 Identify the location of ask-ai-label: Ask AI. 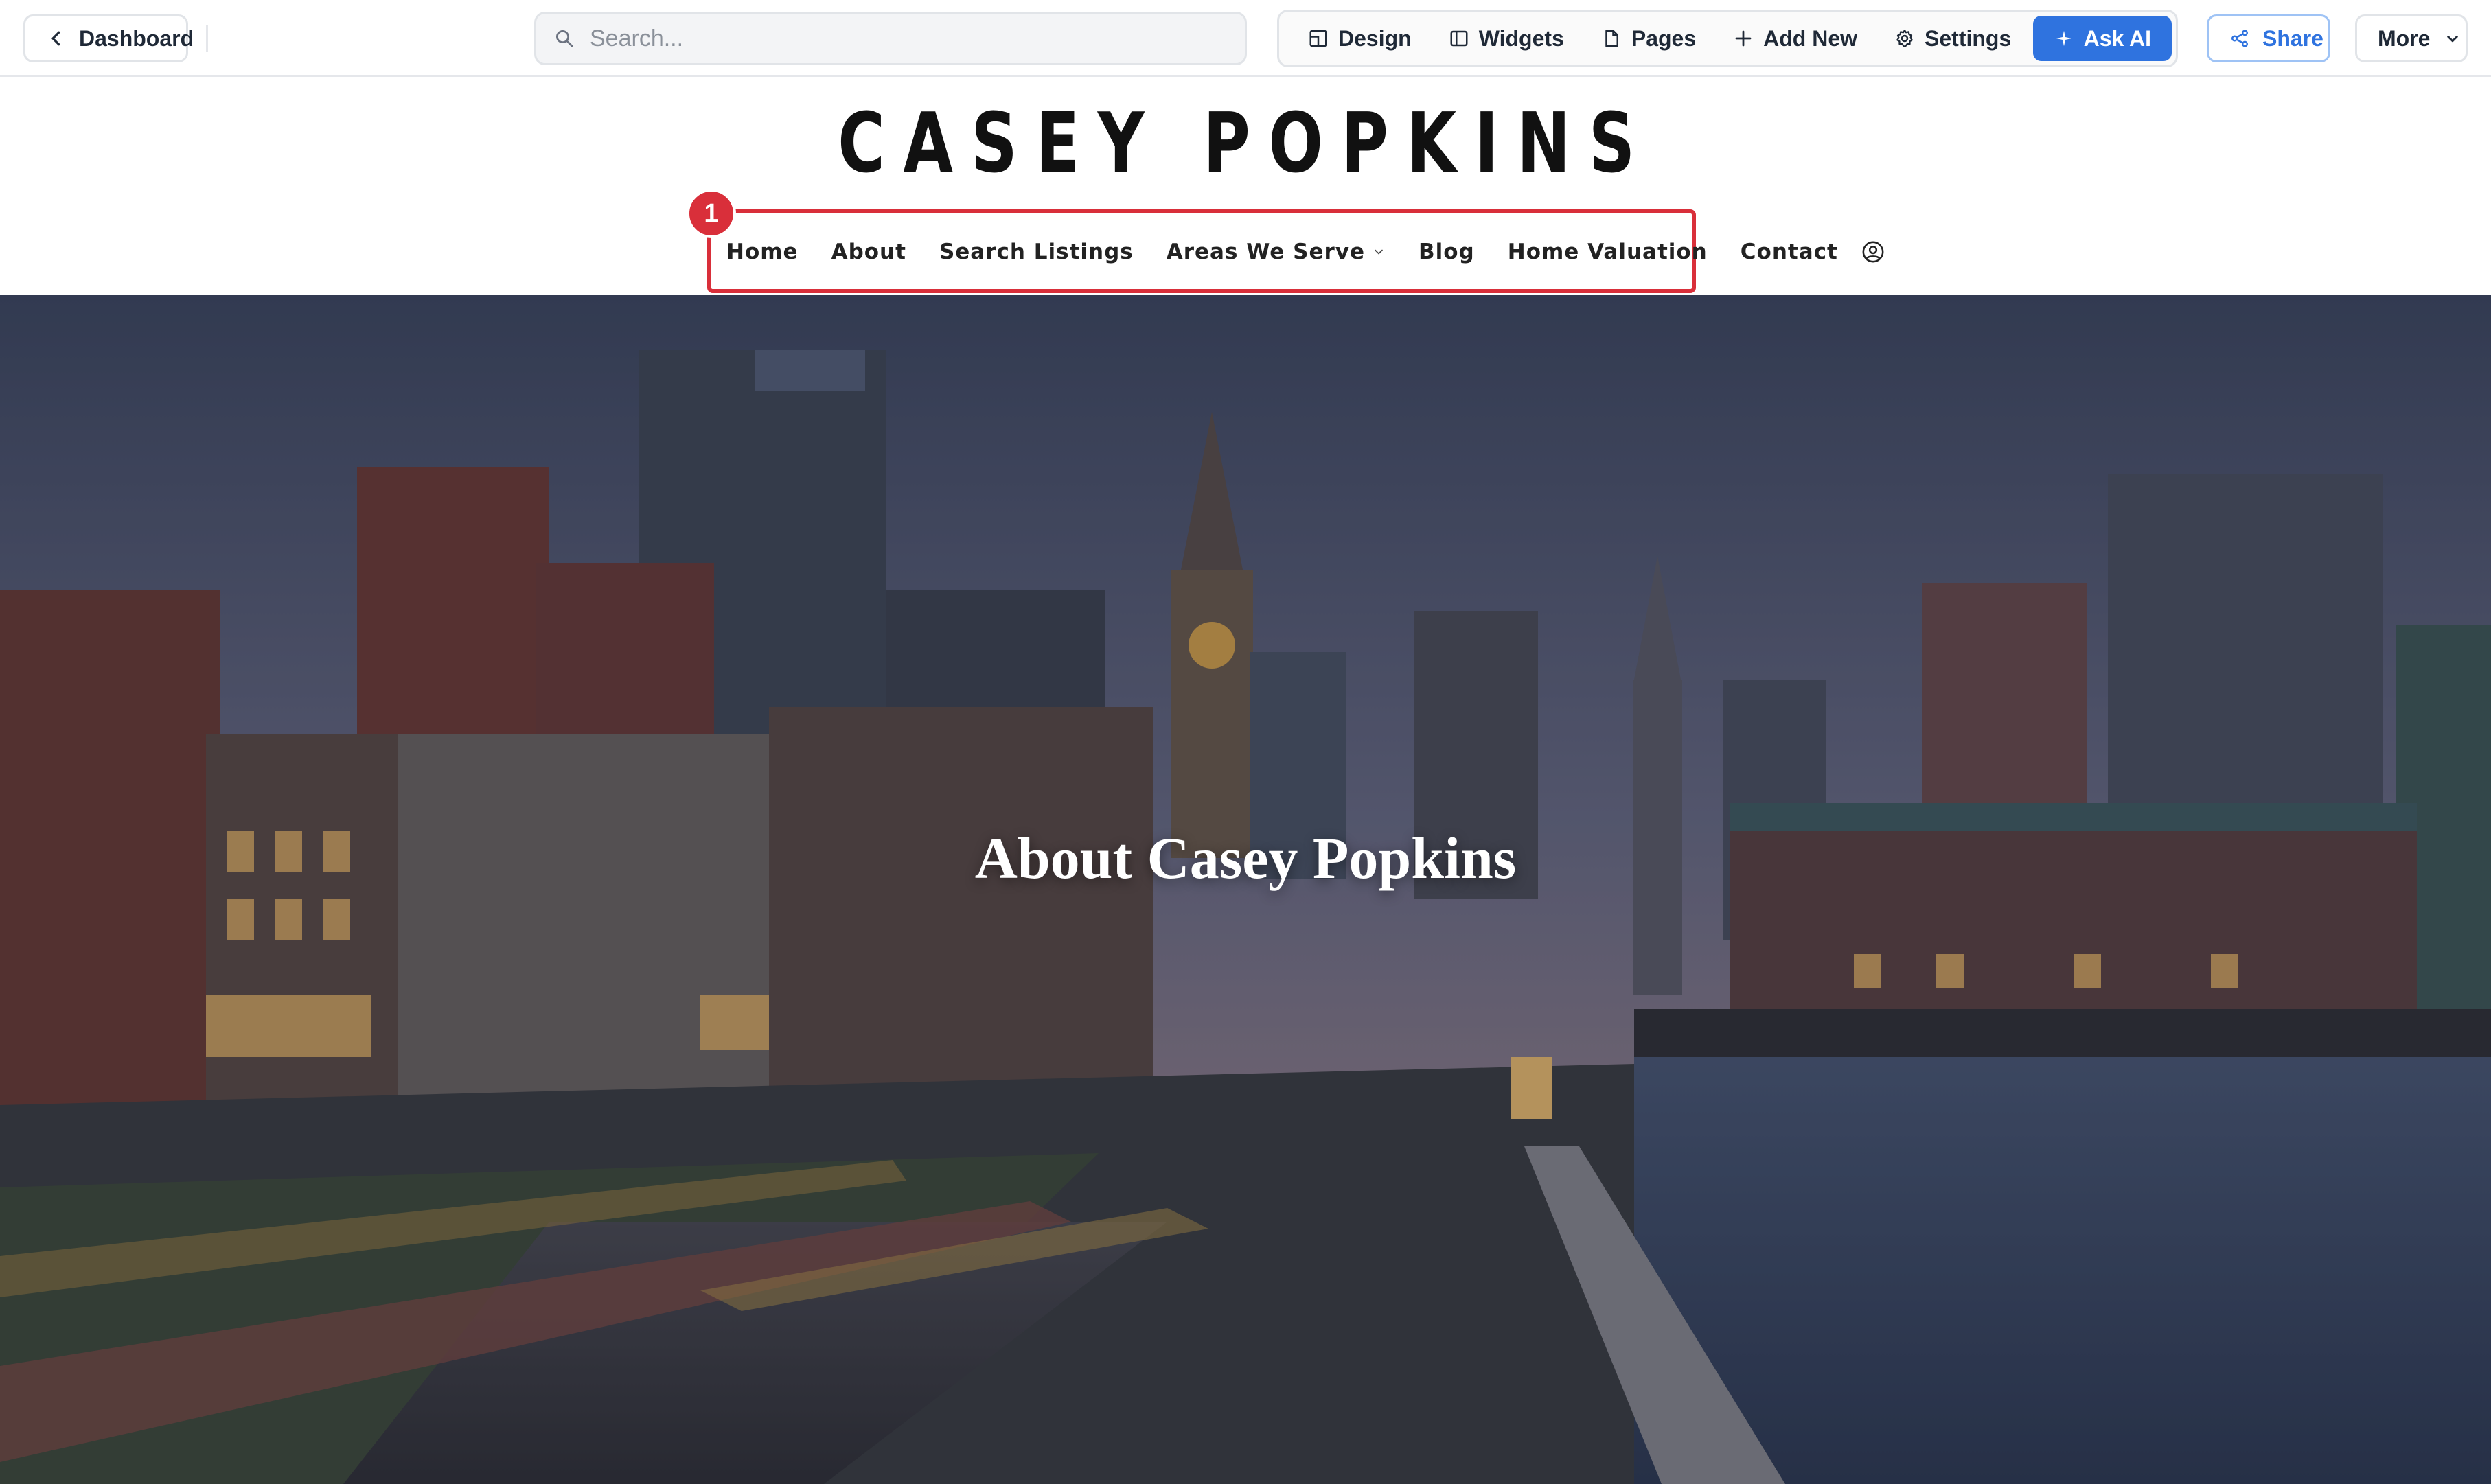
(2117, 38).